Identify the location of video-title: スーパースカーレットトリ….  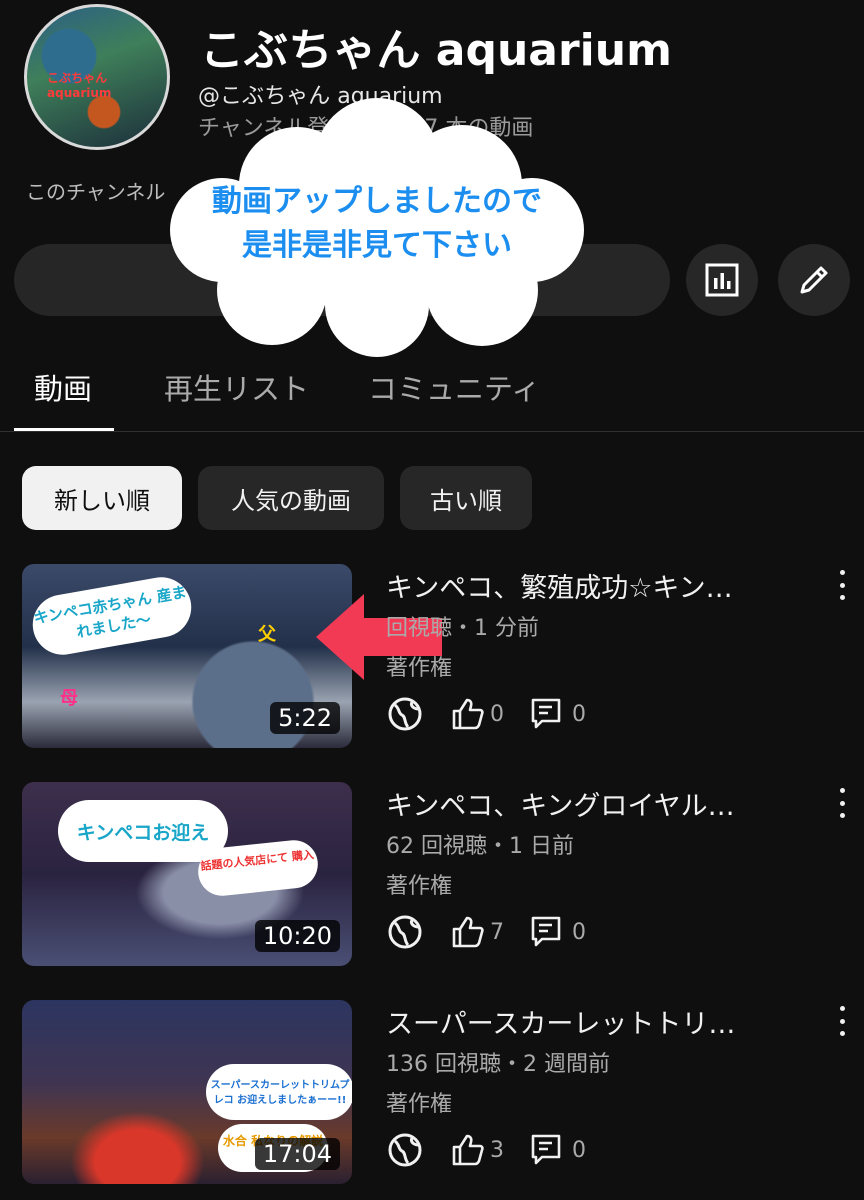
(591, 1021).